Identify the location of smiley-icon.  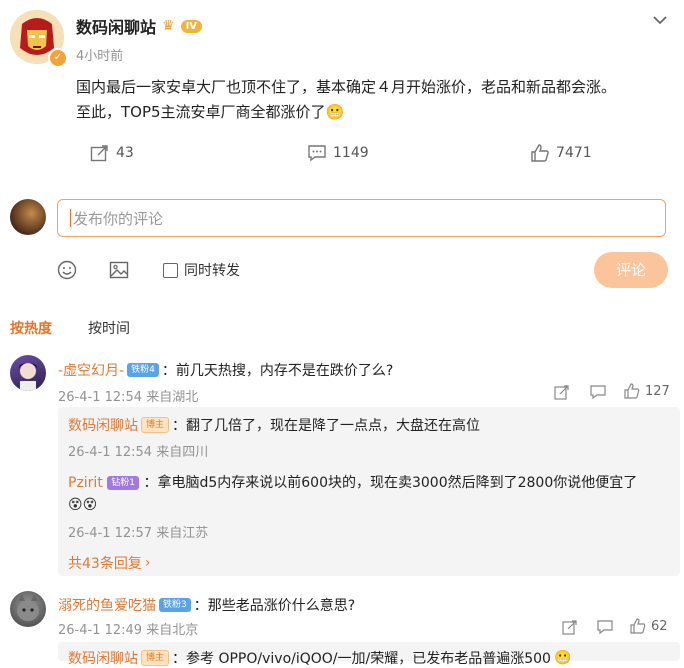
(67, 270).